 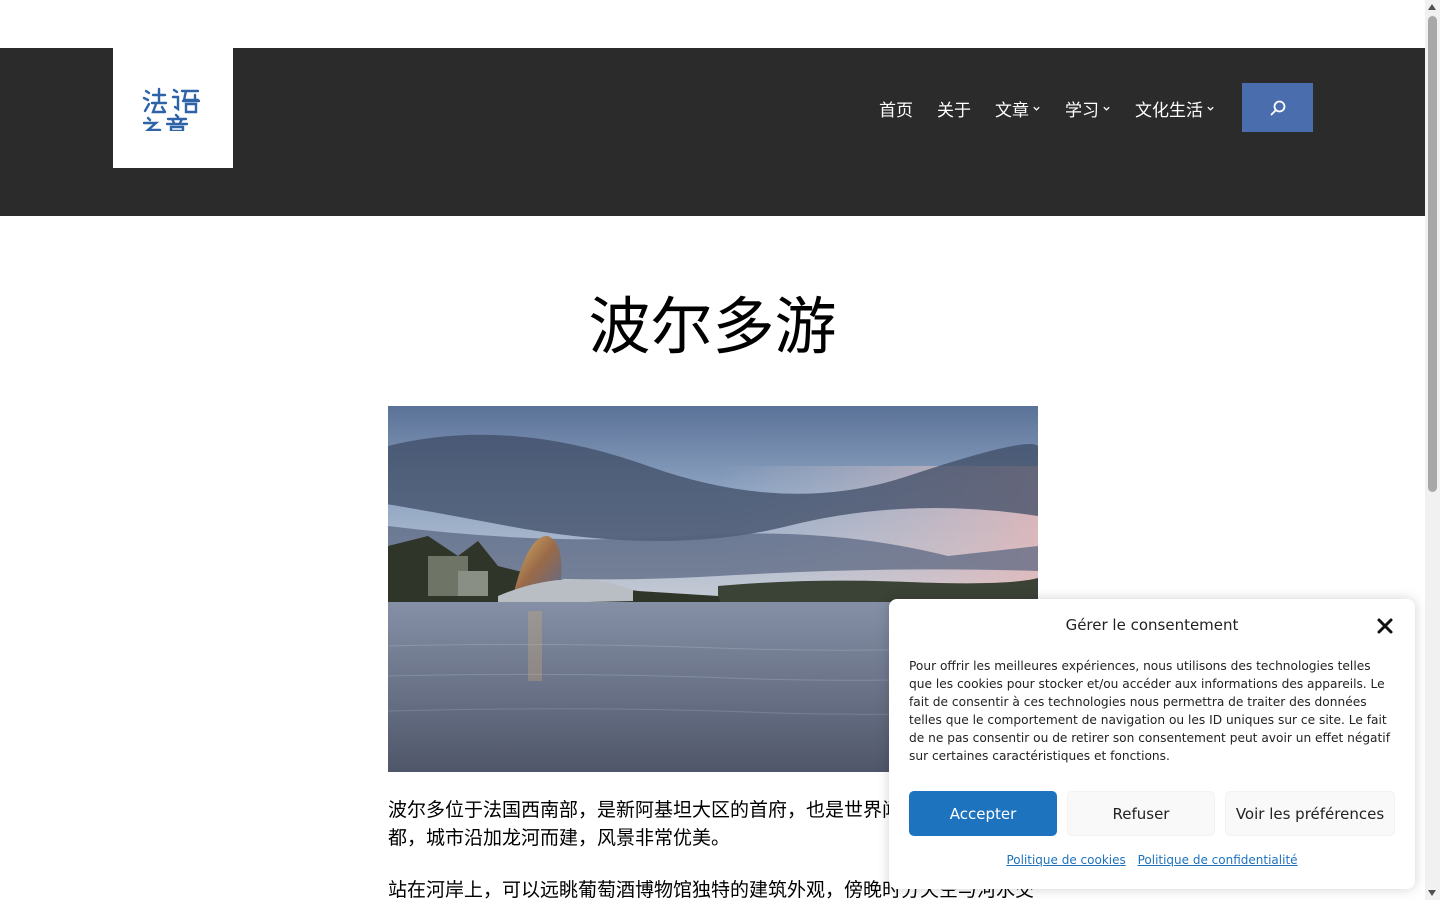 What do you see at coordinates (1432, 893) in the screenshot?
I see `scroll-down-arrow-icon` at bounding box center [1432, 893].